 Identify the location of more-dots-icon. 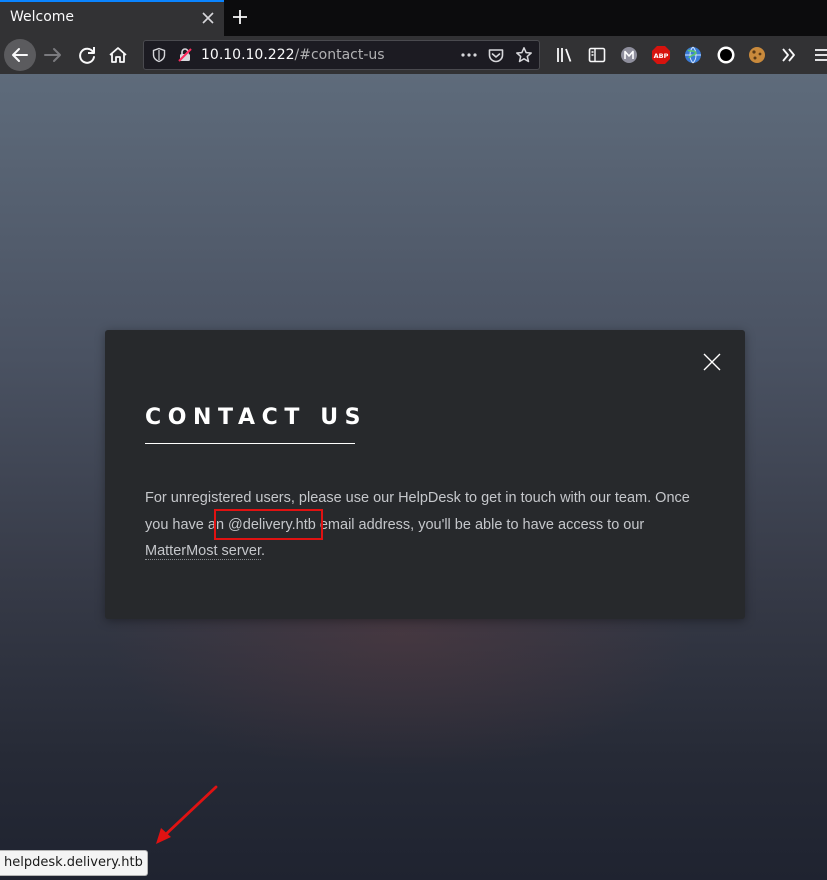
(469, 55).